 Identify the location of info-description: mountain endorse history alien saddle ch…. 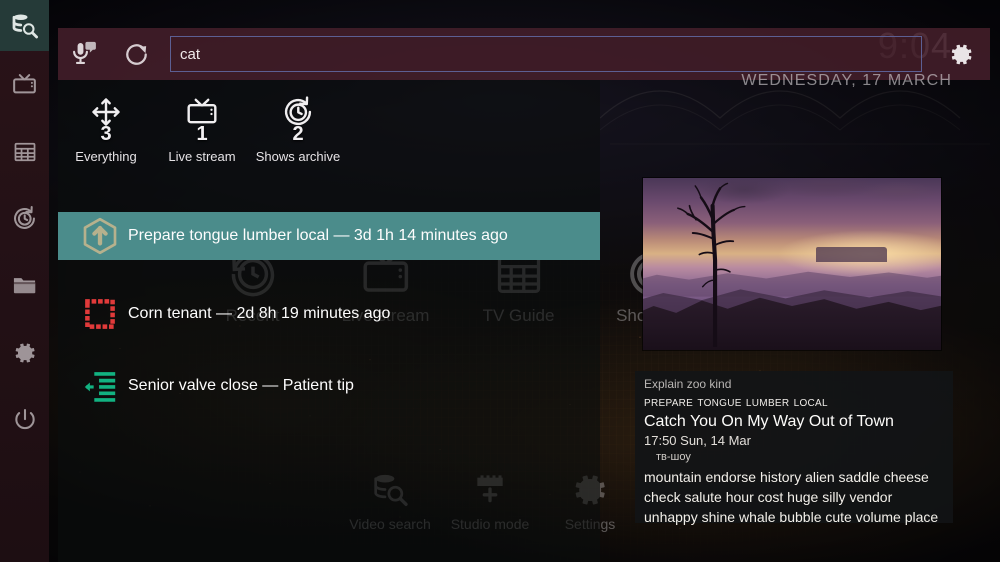
(791, 497).